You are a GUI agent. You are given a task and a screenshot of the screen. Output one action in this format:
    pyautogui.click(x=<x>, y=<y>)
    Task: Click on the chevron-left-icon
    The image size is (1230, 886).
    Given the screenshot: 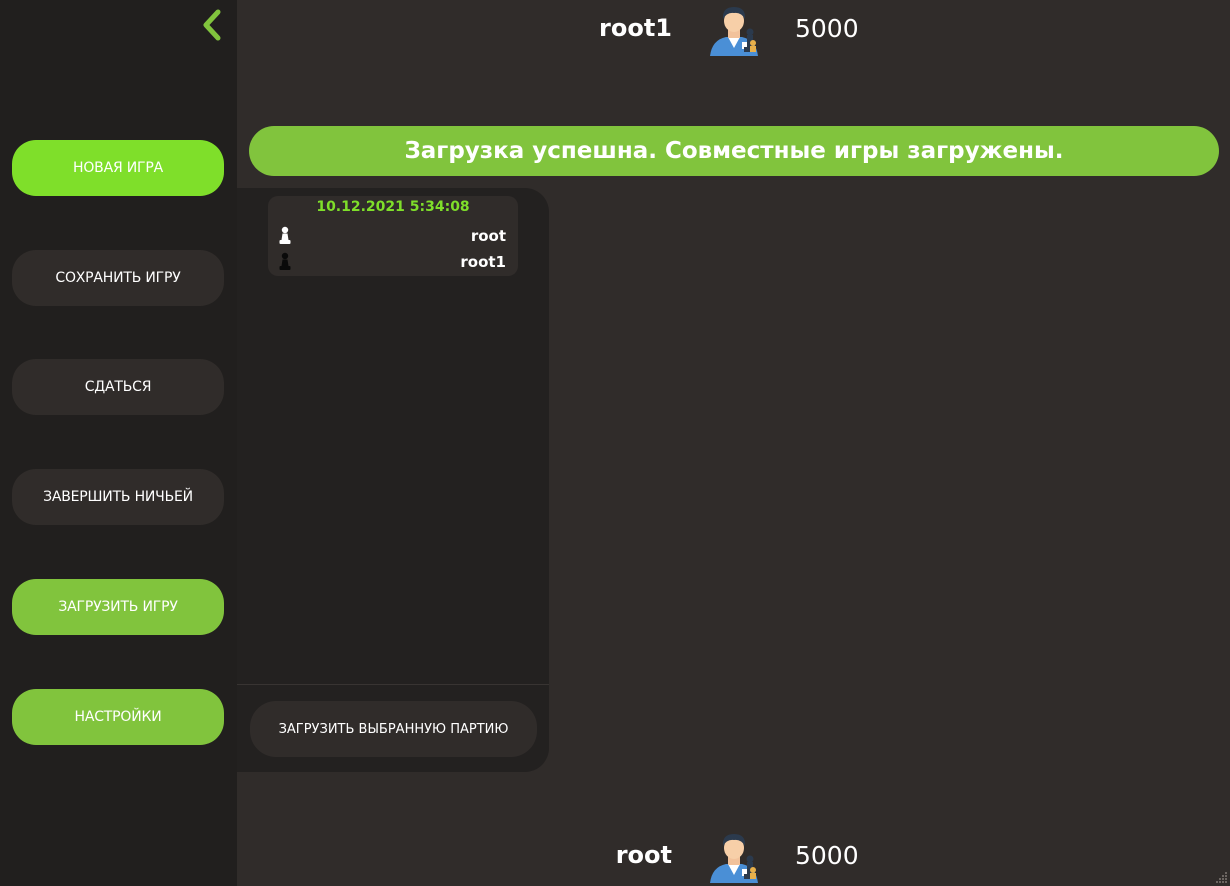 What is the action you would take?
    pyautogui.click(x=212, y=25)
    